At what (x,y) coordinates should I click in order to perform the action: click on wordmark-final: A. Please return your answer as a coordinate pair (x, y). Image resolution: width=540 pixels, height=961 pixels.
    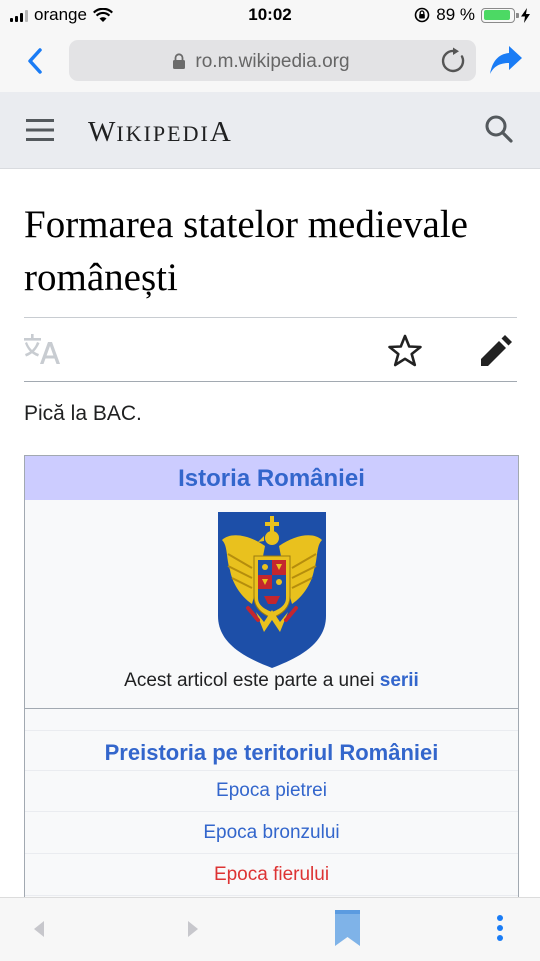
    Looking at the image, I should click on (220, 132).